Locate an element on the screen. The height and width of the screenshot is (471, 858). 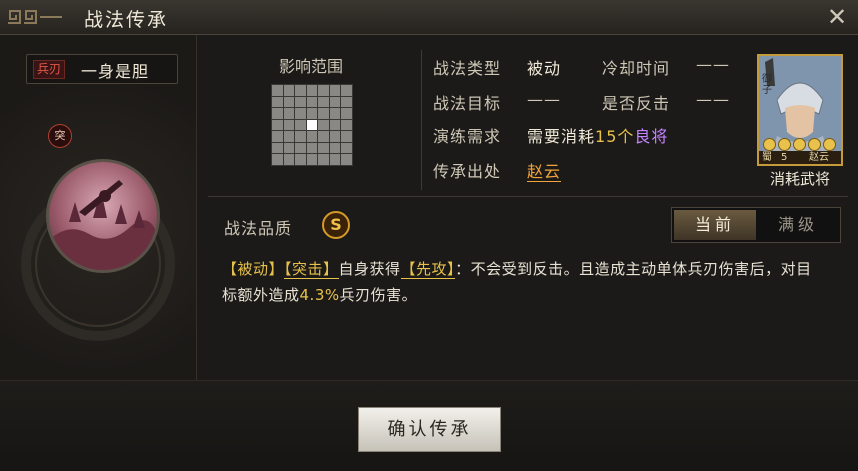
skill-name-box: 兵刃 一身是胆 is located at coordinates (102, 69).